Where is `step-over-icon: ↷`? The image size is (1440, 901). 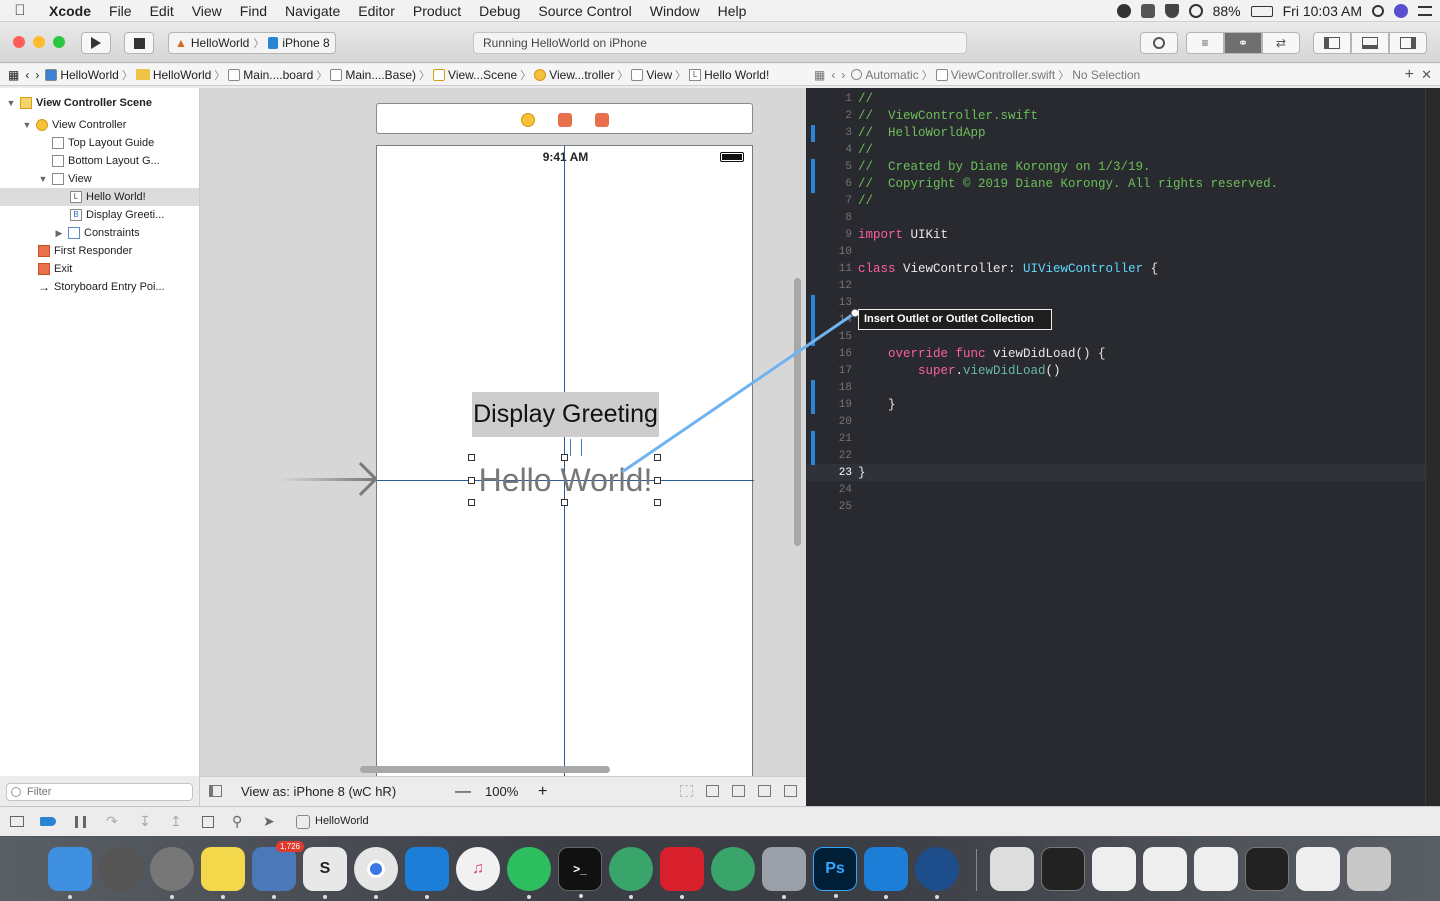 step-over-icon: ↷ is located at coordinates (112, 821).